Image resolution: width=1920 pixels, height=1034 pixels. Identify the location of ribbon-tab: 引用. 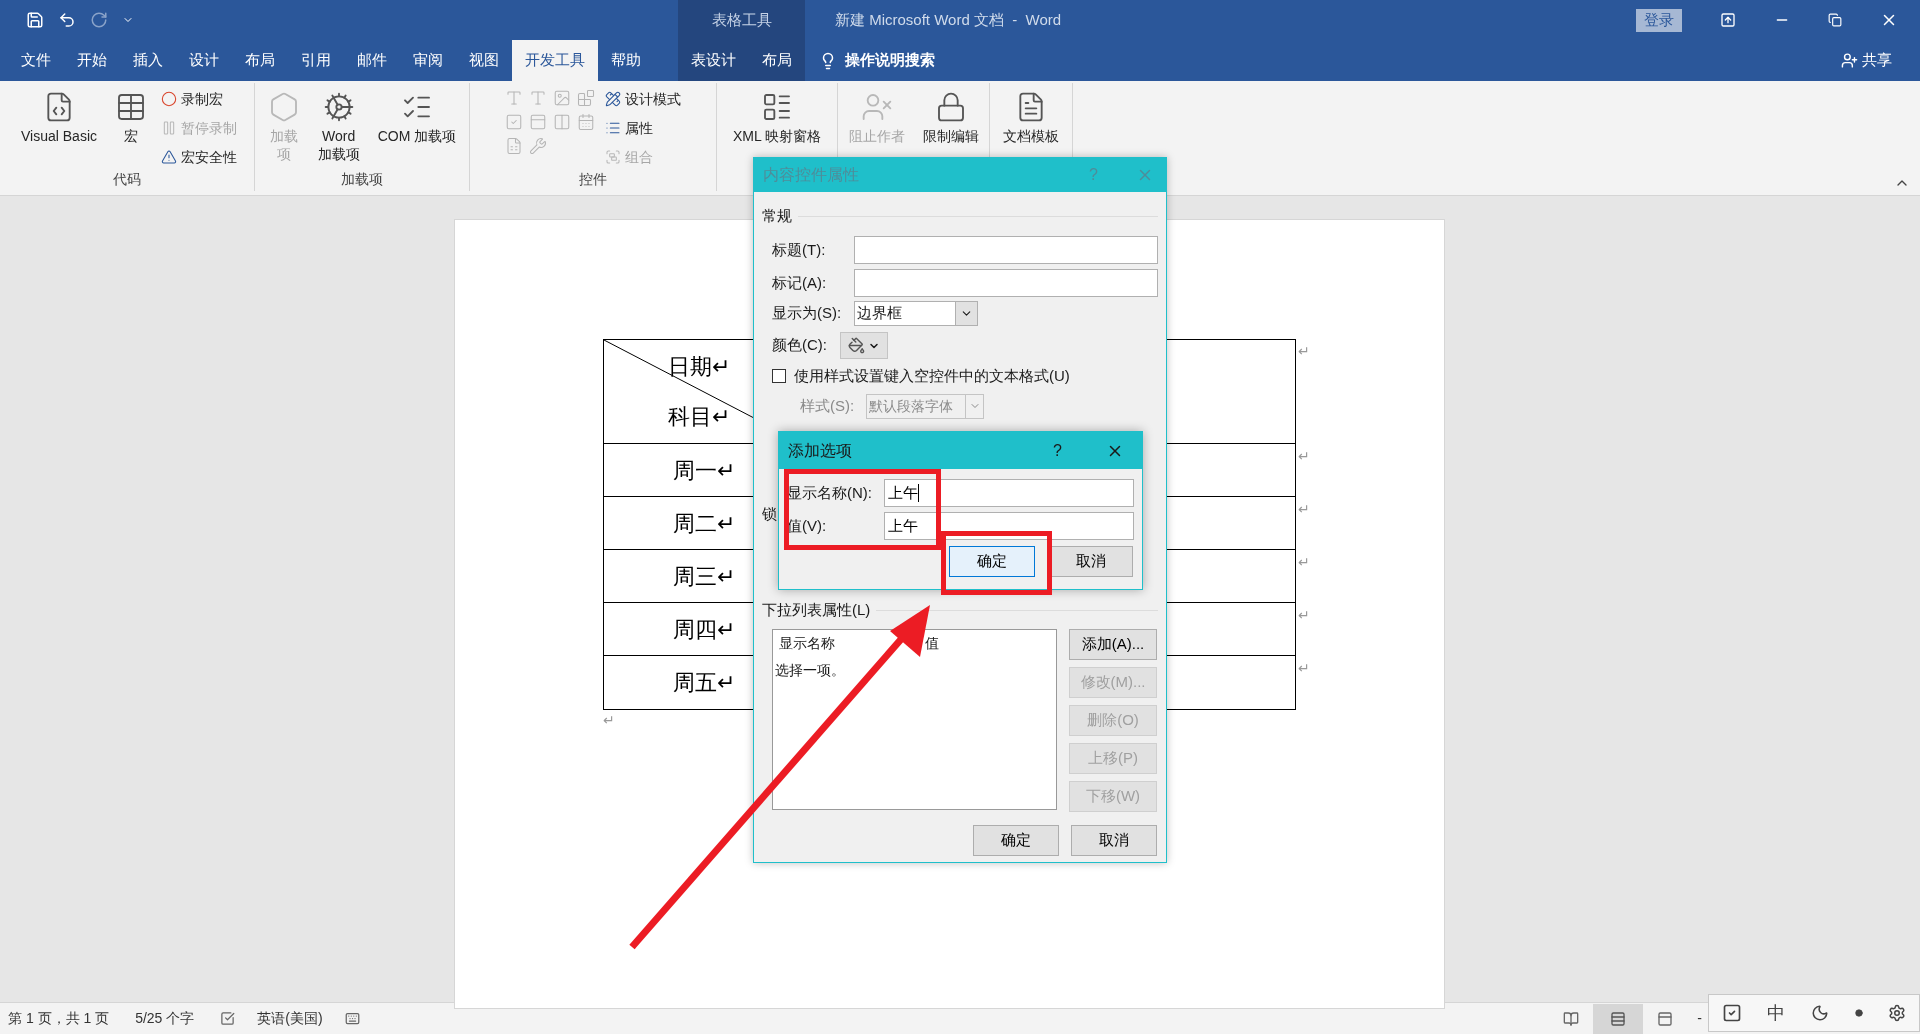
(316, 60).